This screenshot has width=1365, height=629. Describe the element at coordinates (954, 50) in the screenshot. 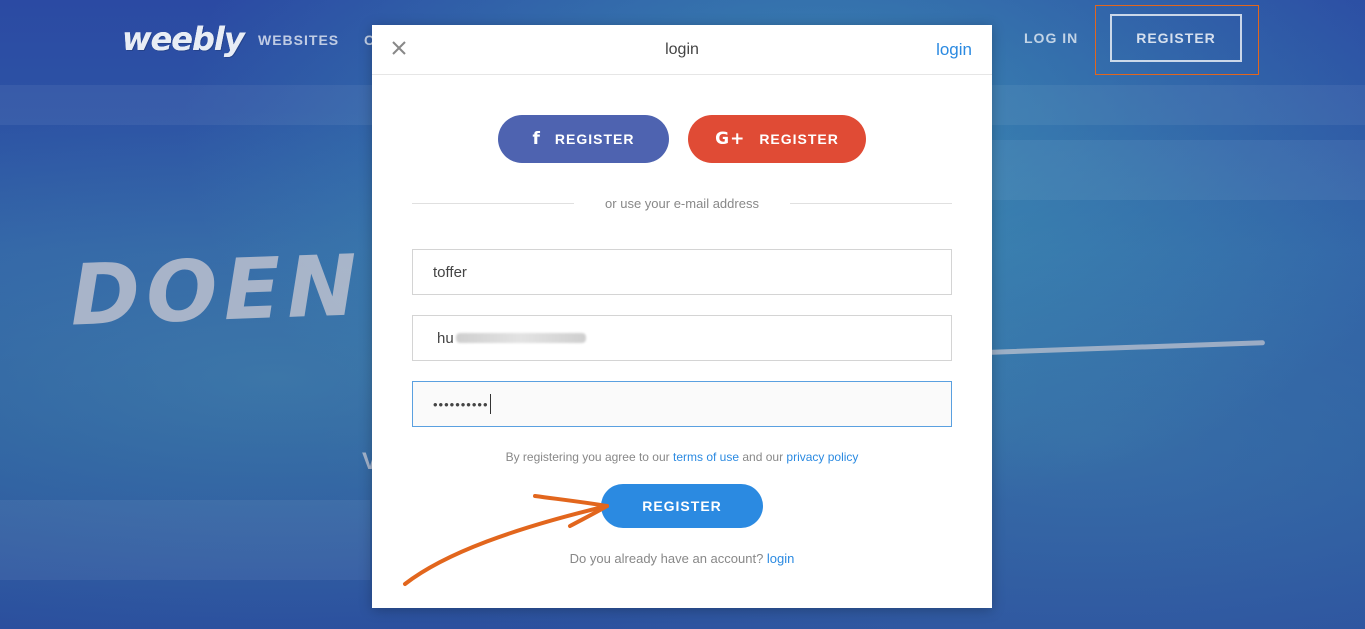

I see `modal-login-link: login` at that location.